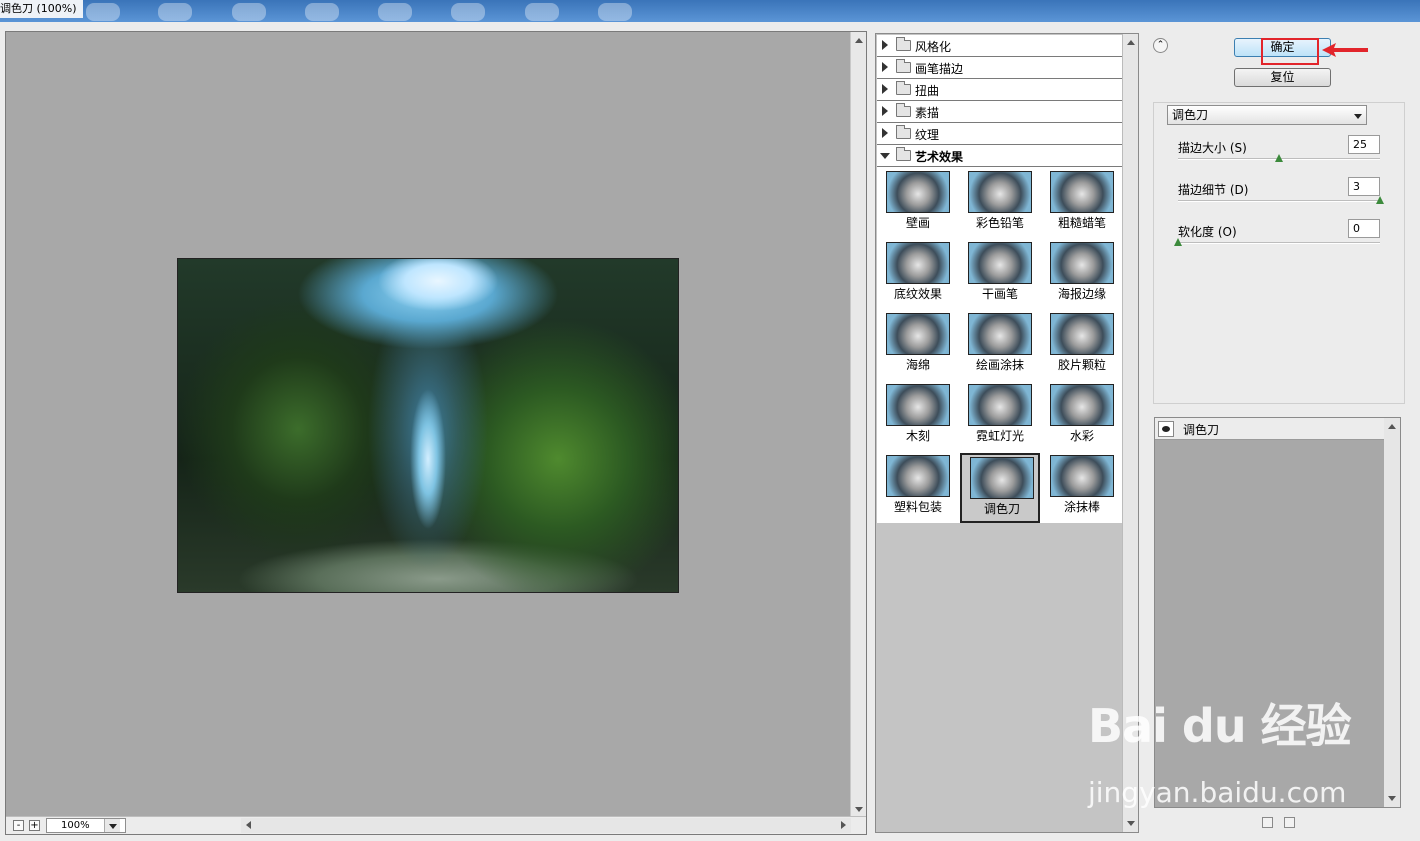 This screenshot has height=841, width=1420. Describe the element at coordinates (1166, 429) in the screenshot. I see `eye-icon` at that location.